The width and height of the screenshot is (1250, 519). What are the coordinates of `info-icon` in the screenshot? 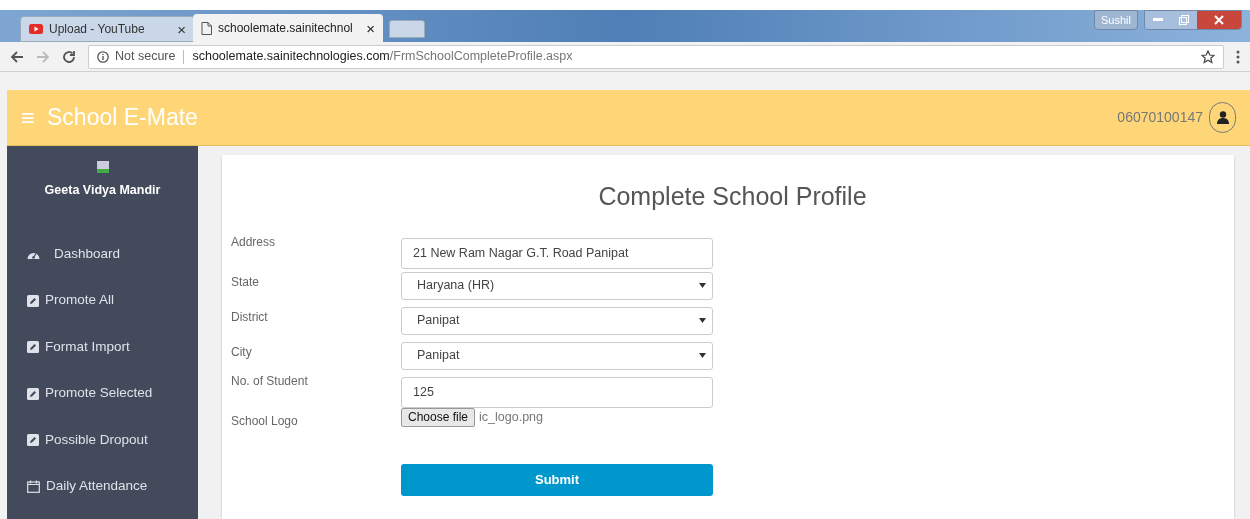 It's located at (103, 56).